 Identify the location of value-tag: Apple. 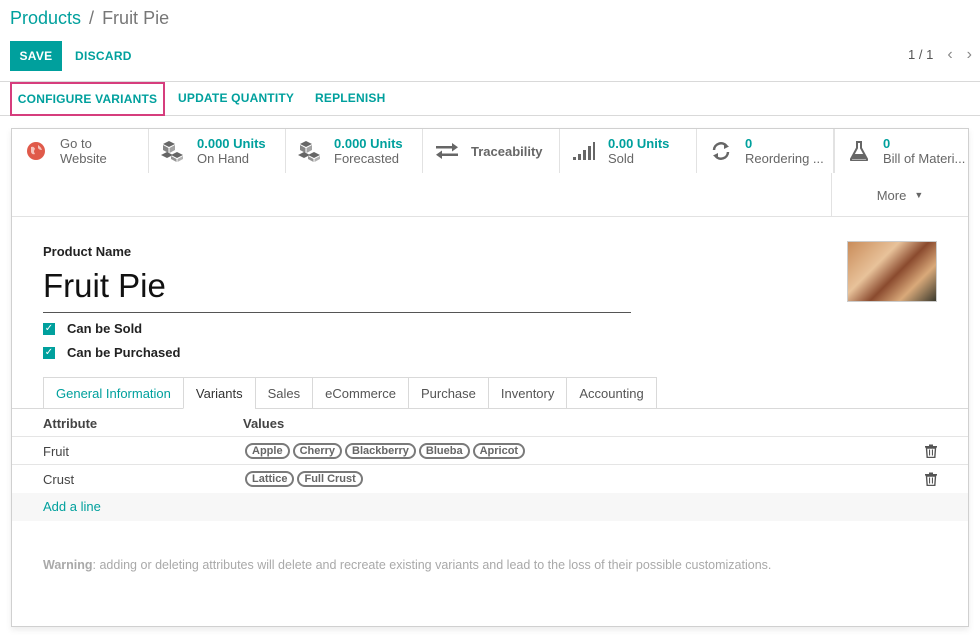
(267, 451).